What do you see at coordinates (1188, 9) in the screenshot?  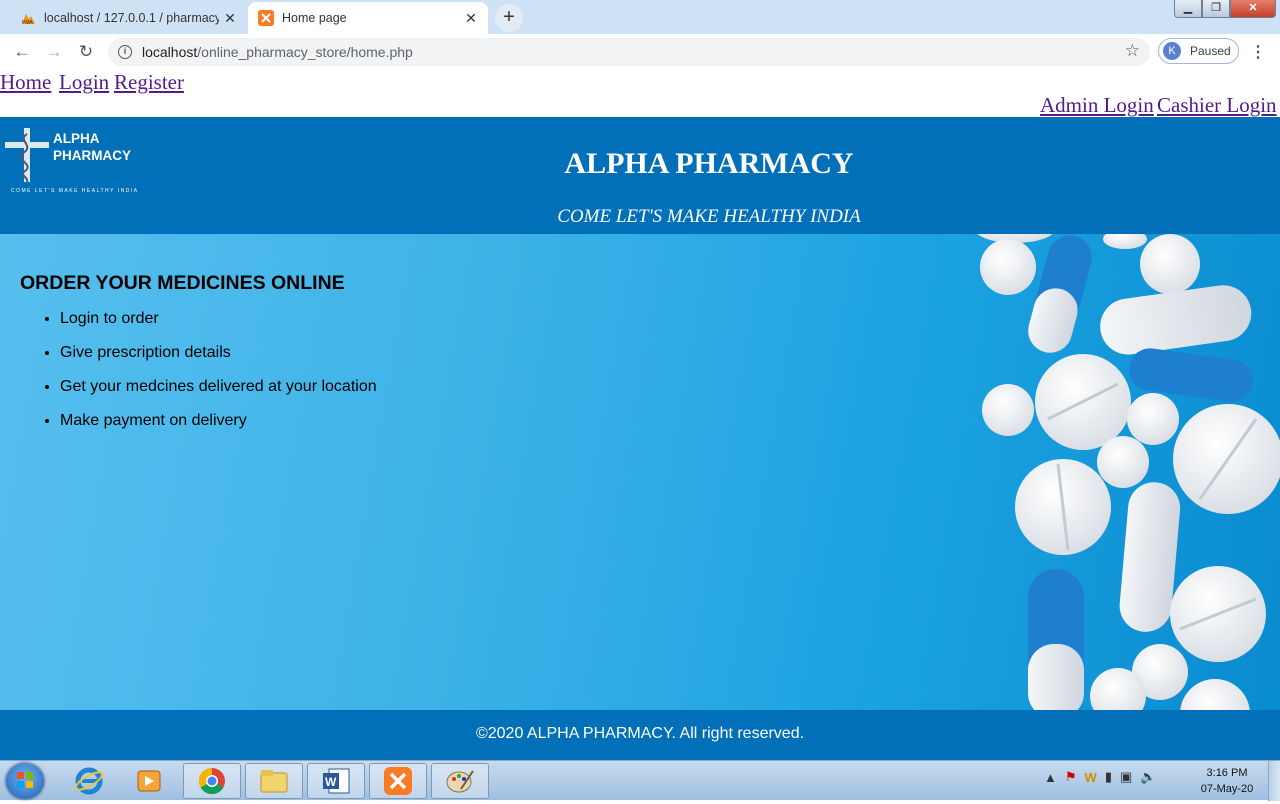 I see `minimize-window-button: ▁` at bounding box center [1188, 9].